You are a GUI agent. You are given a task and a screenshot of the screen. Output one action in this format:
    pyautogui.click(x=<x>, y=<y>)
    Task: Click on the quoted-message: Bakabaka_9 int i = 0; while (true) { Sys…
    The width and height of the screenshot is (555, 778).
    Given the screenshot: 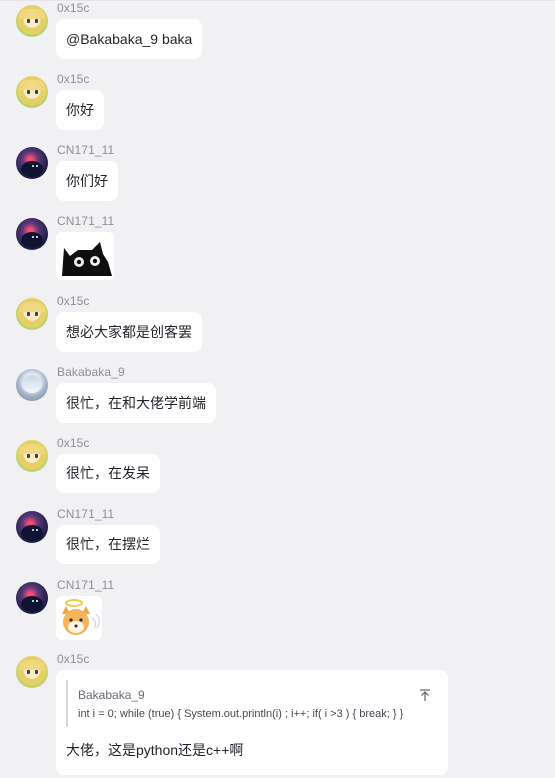 What is the action you would take?
    pyautogui.click(x=253, y=703)
    